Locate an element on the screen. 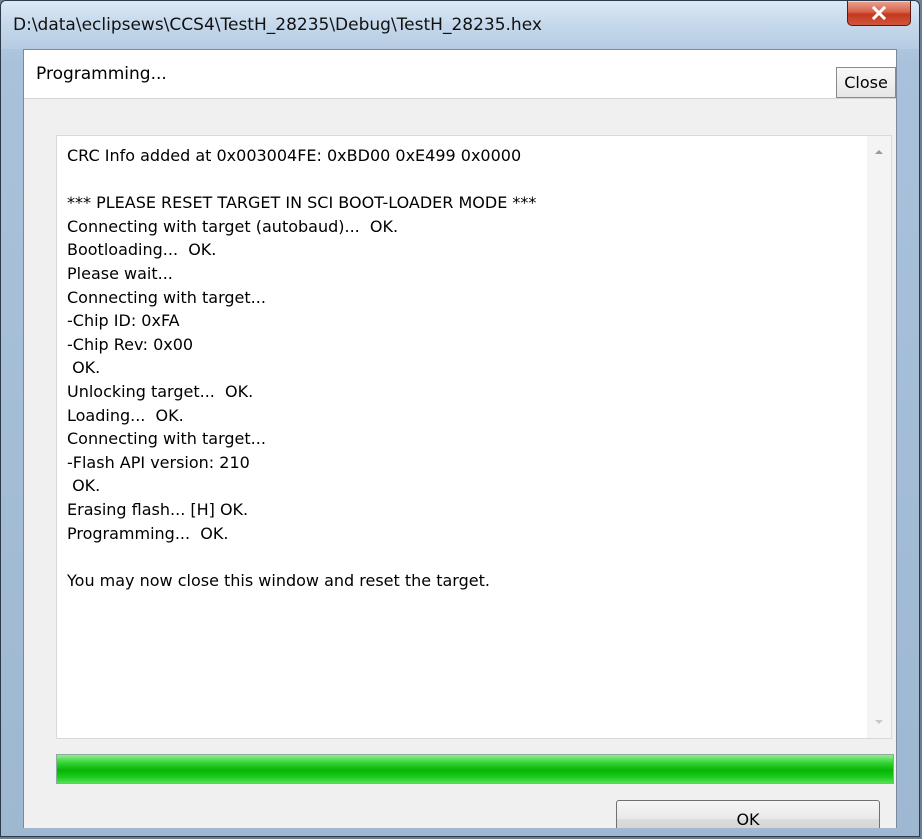  close-icon is located at coordinates (879, 13).